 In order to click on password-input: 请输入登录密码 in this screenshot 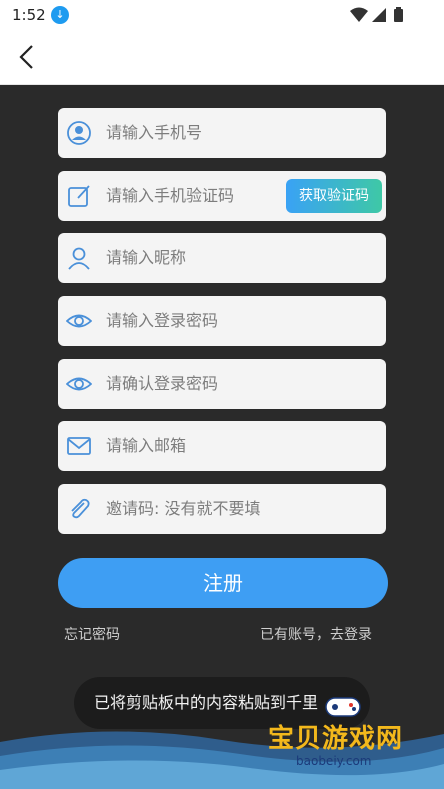, I will do `click(162, 321)`.